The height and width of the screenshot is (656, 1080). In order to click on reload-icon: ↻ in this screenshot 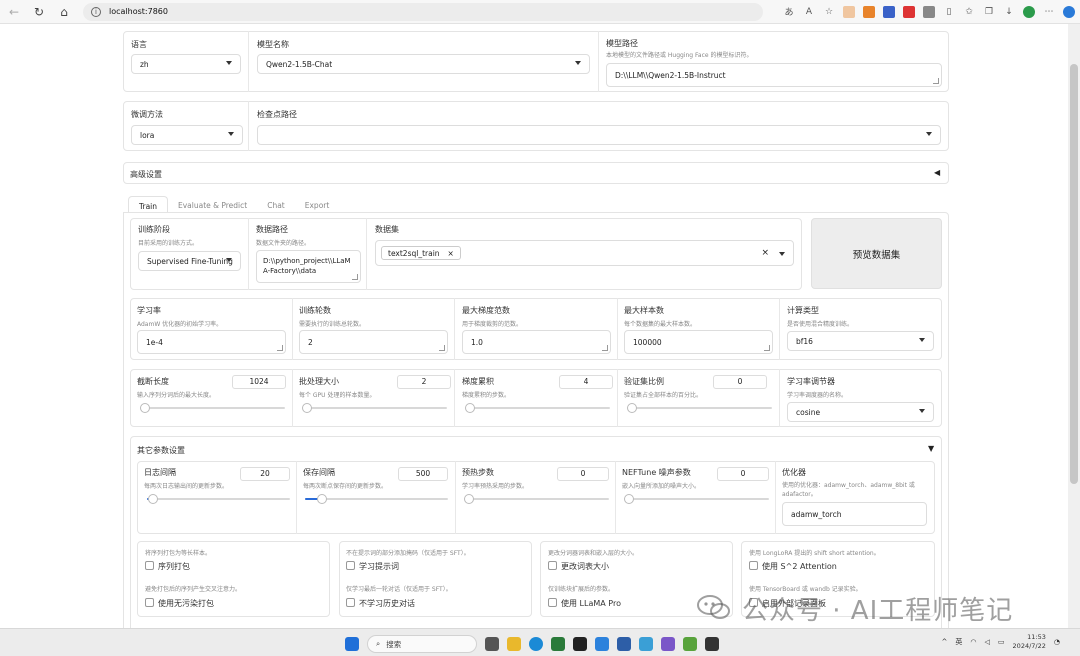, I will do `click(39, 12)`.